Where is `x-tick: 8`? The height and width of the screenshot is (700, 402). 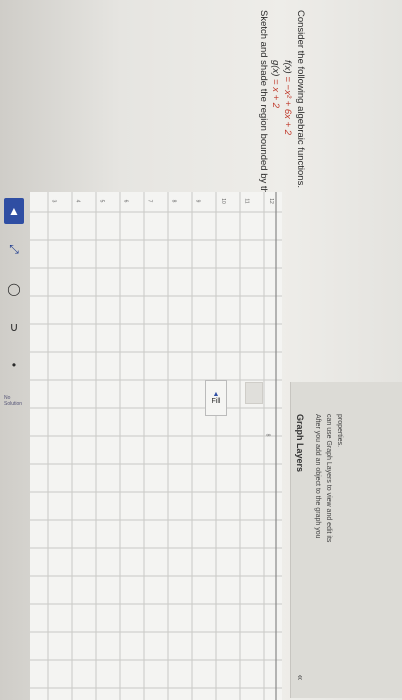 x-tick: 8 is located at coordinates (267, 435).